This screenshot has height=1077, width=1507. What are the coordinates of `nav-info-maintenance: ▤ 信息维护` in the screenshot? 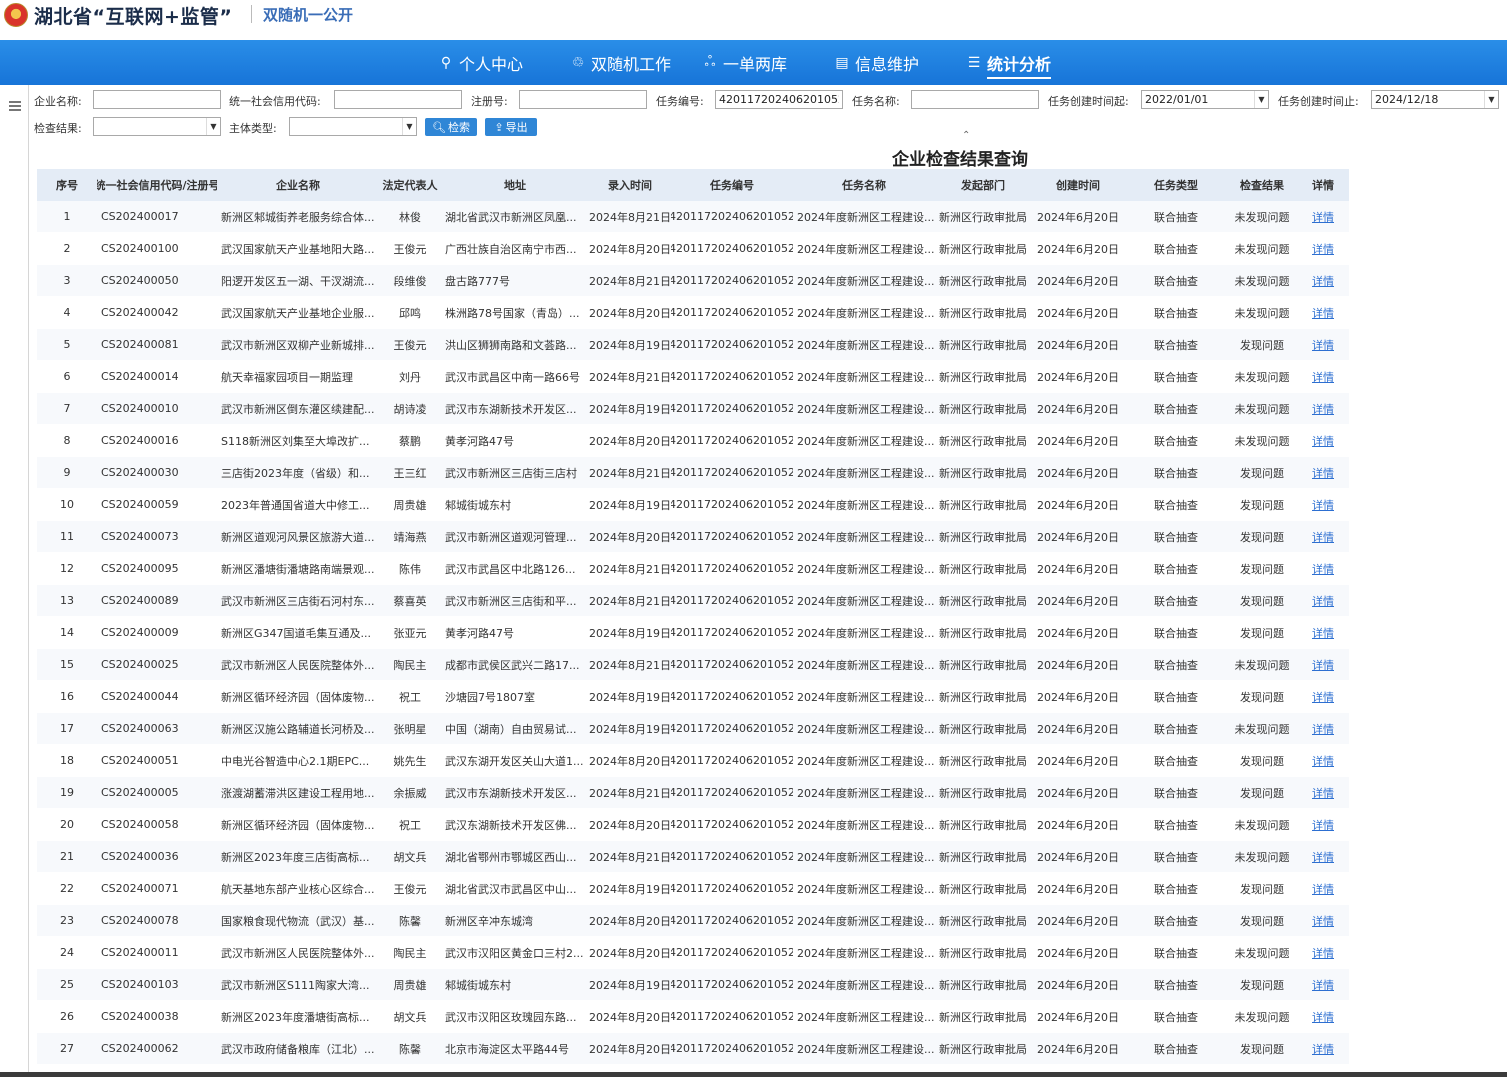 It's located at (876, 63).